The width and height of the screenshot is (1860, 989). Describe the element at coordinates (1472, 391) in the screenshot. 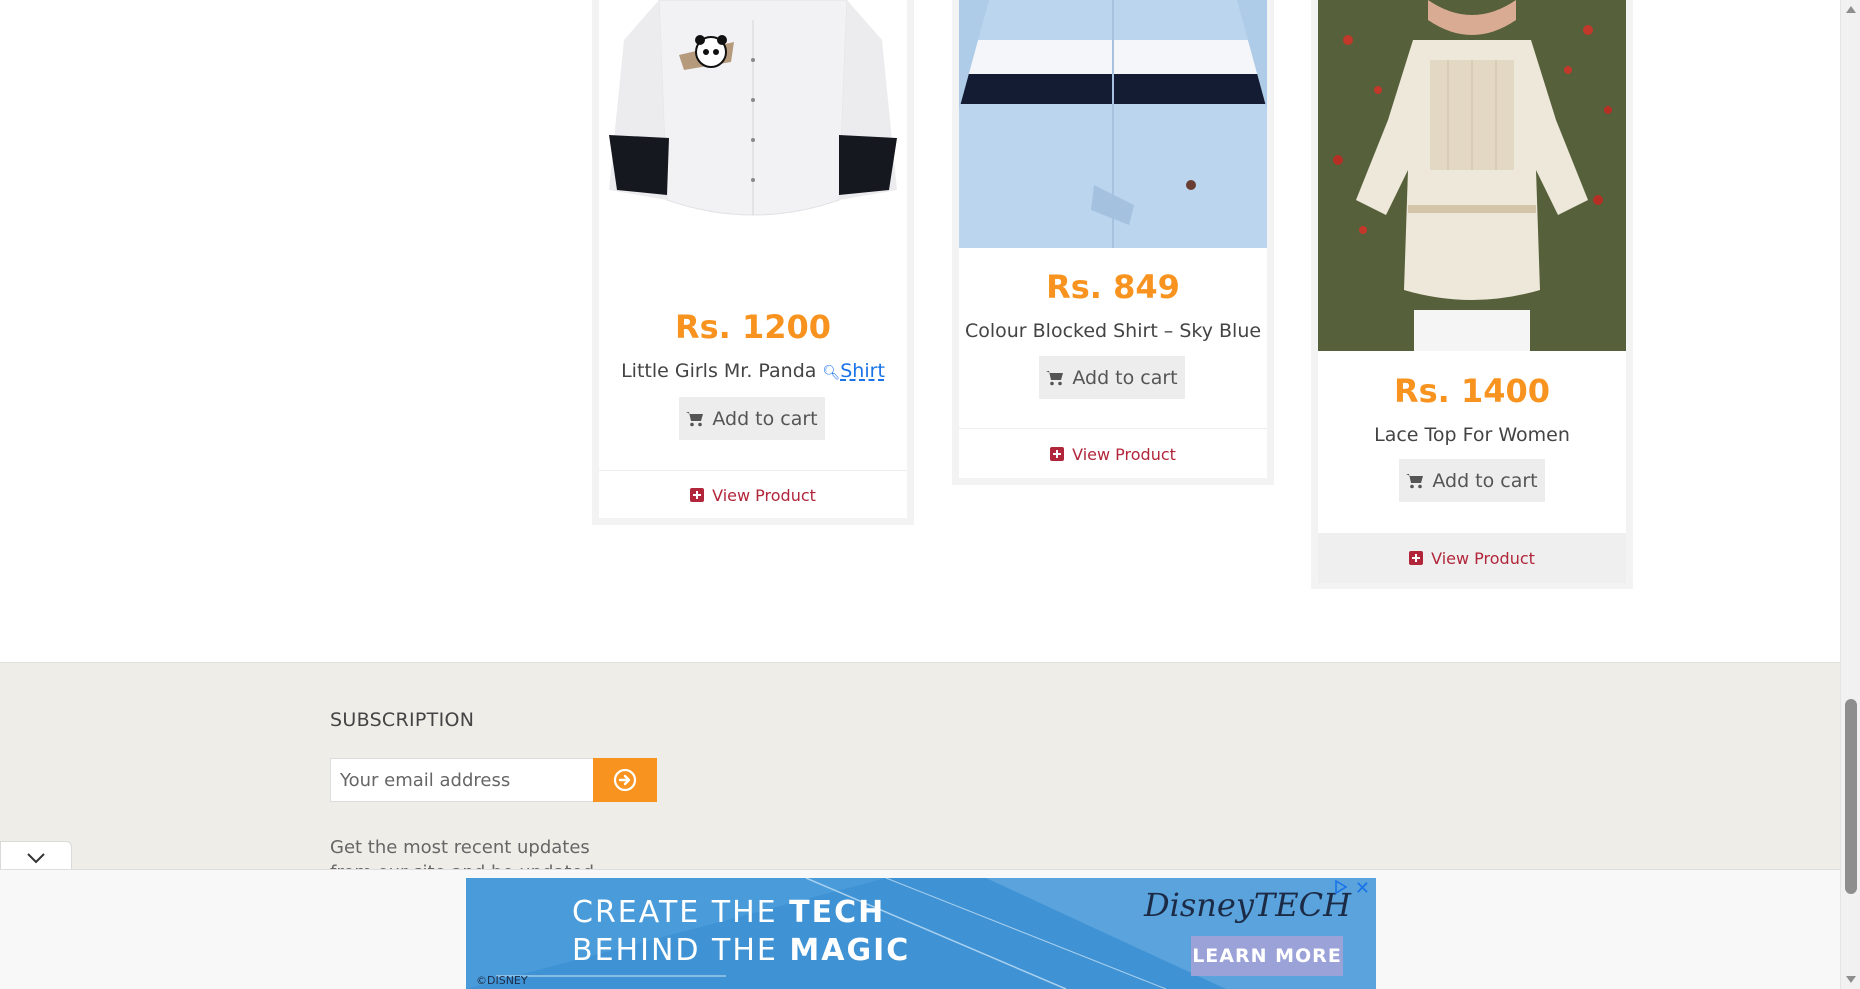

I see `product-price: Rs. 1400` at that location.